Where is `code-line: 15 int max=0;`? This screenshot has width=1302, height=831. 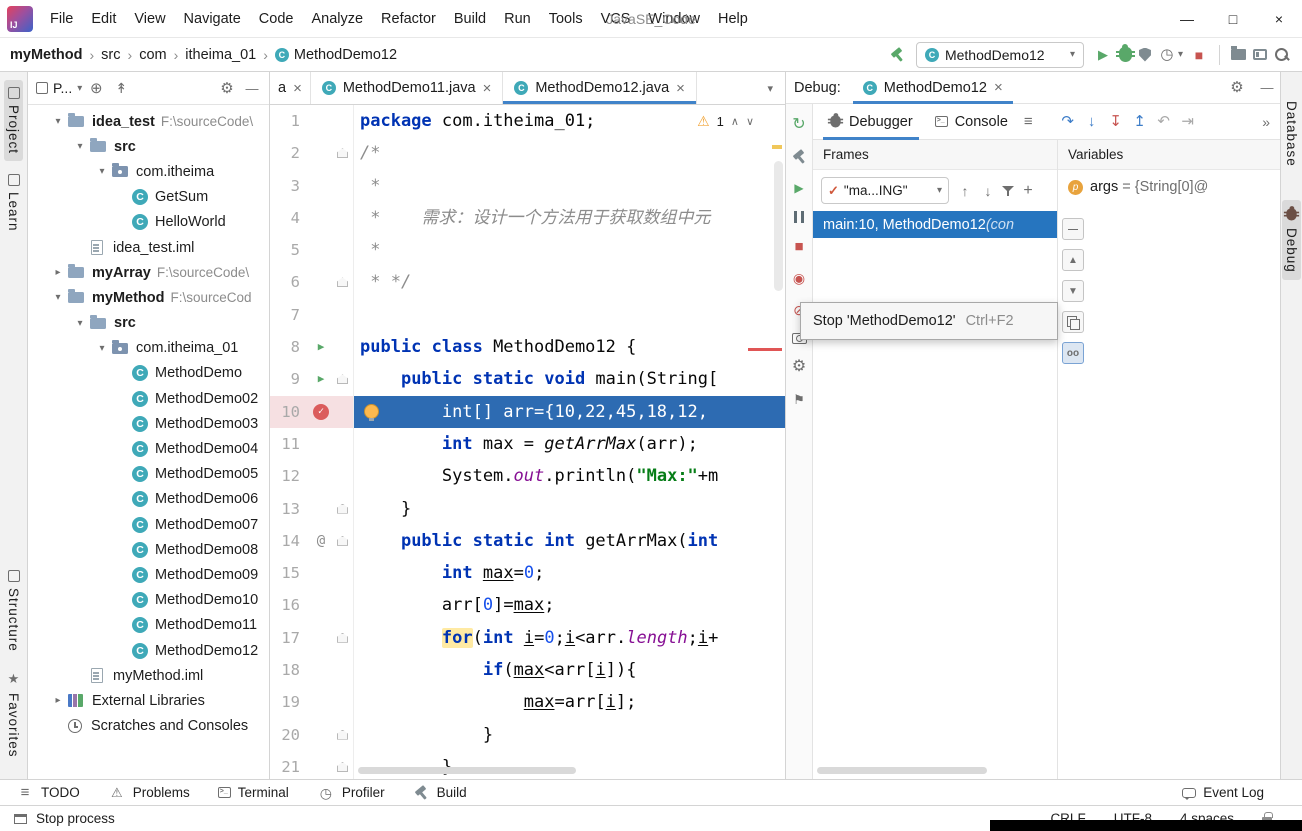 code-line: 15 int max=0; is located at coordinates (527, 573).